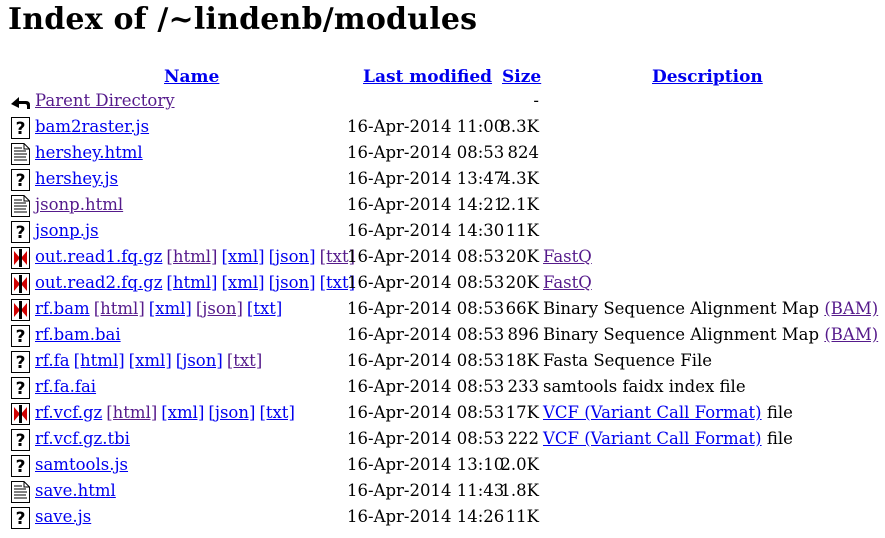  Describe the element at coordinates (777, 438) in the screenshot. I see `description-text: file` at that location.